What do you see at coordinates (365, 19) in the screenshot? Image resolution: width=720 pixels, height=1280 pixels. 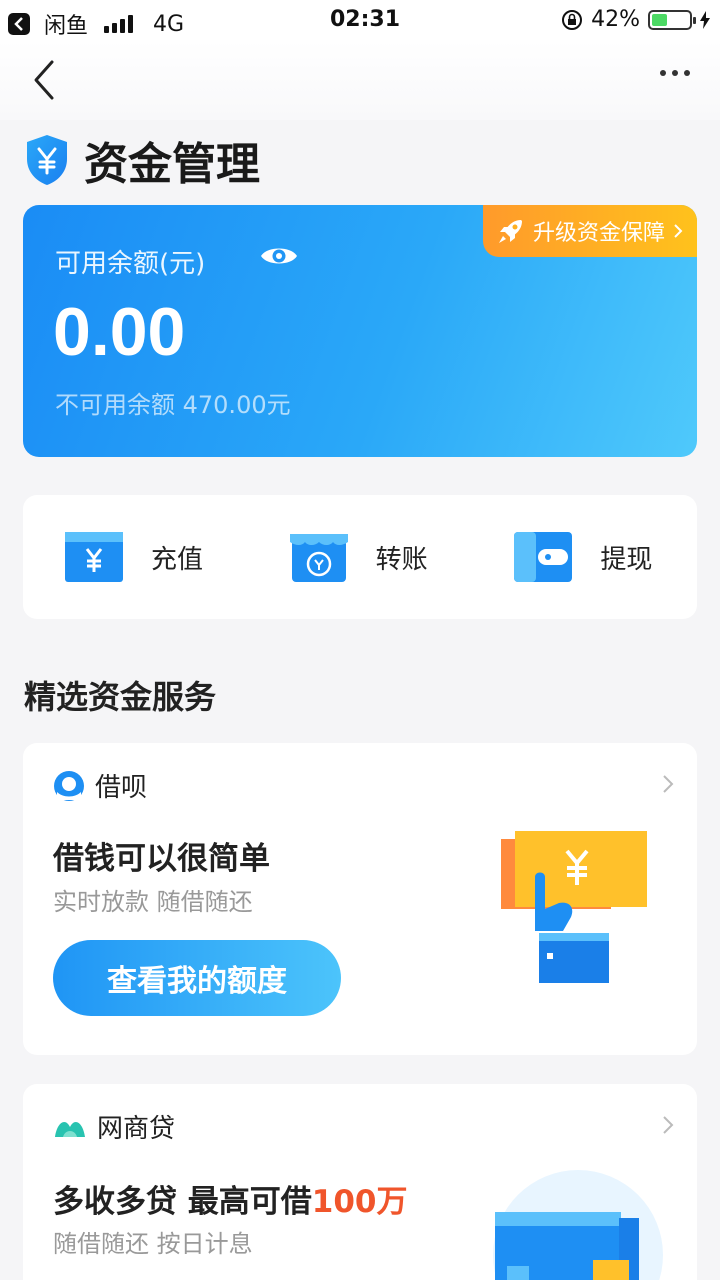 I see `status-time: 02:31` at bounding box center [365, 19].